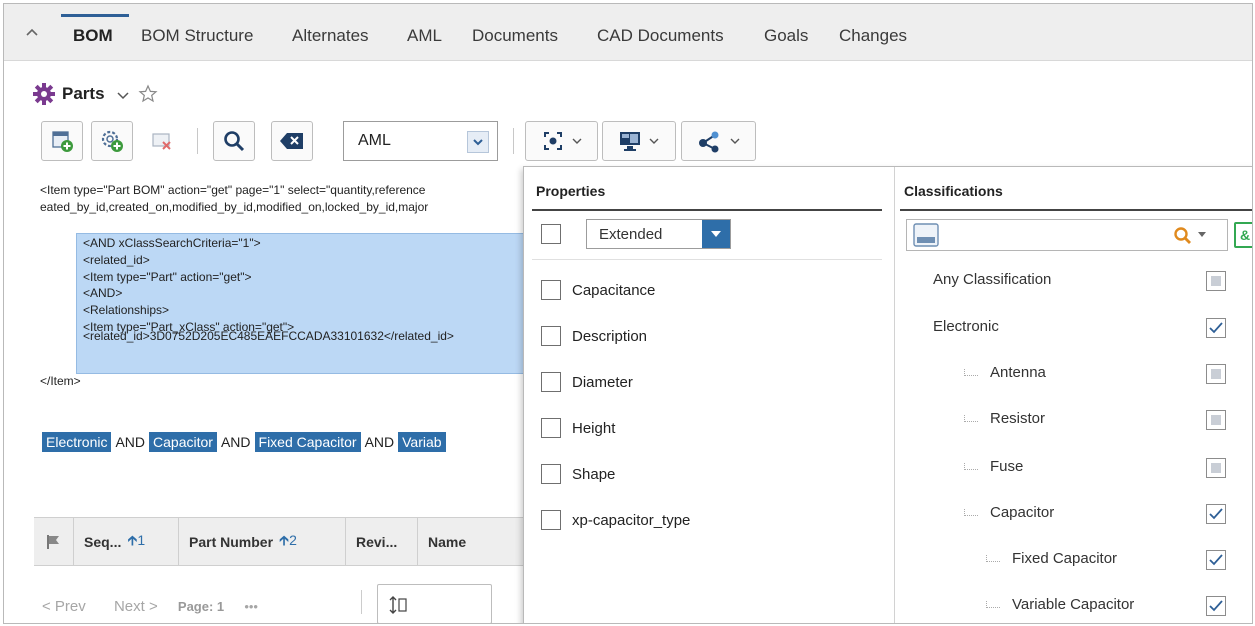  Describe the element at coordinates (1202, 235) in the screenshot. I see `caret-down-icon` at that location.